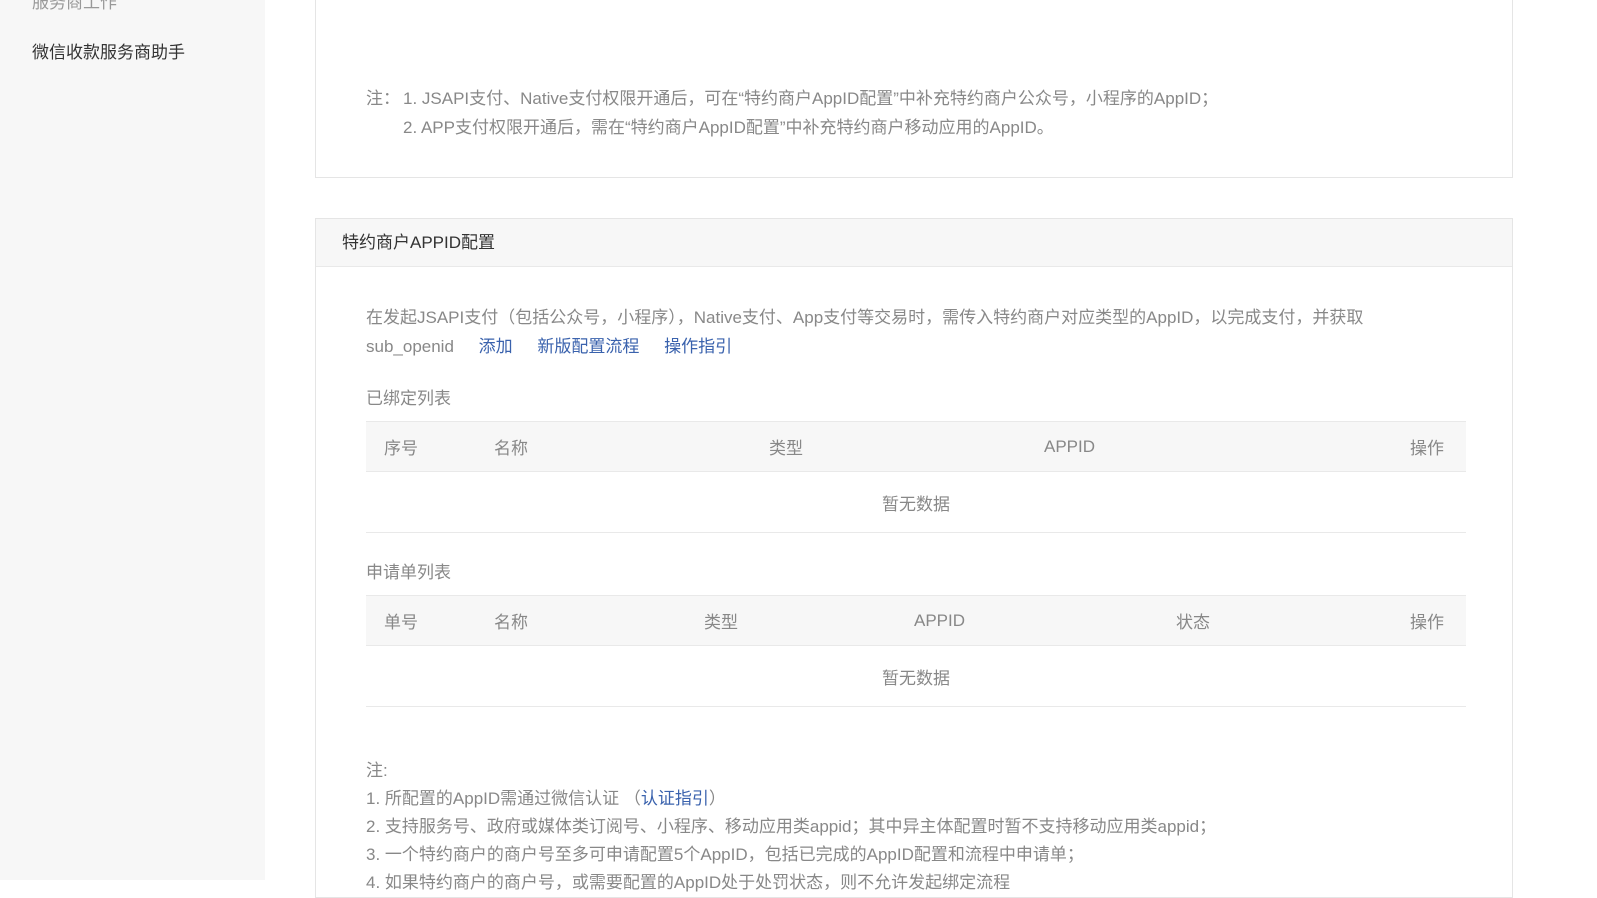 Image resolution: width=1597 pixels, height=898 pixels. What do you see at coordinates (401, 622) in the screenshot?
I see `col-order-no: 单号` at bounding box center [401, 622].